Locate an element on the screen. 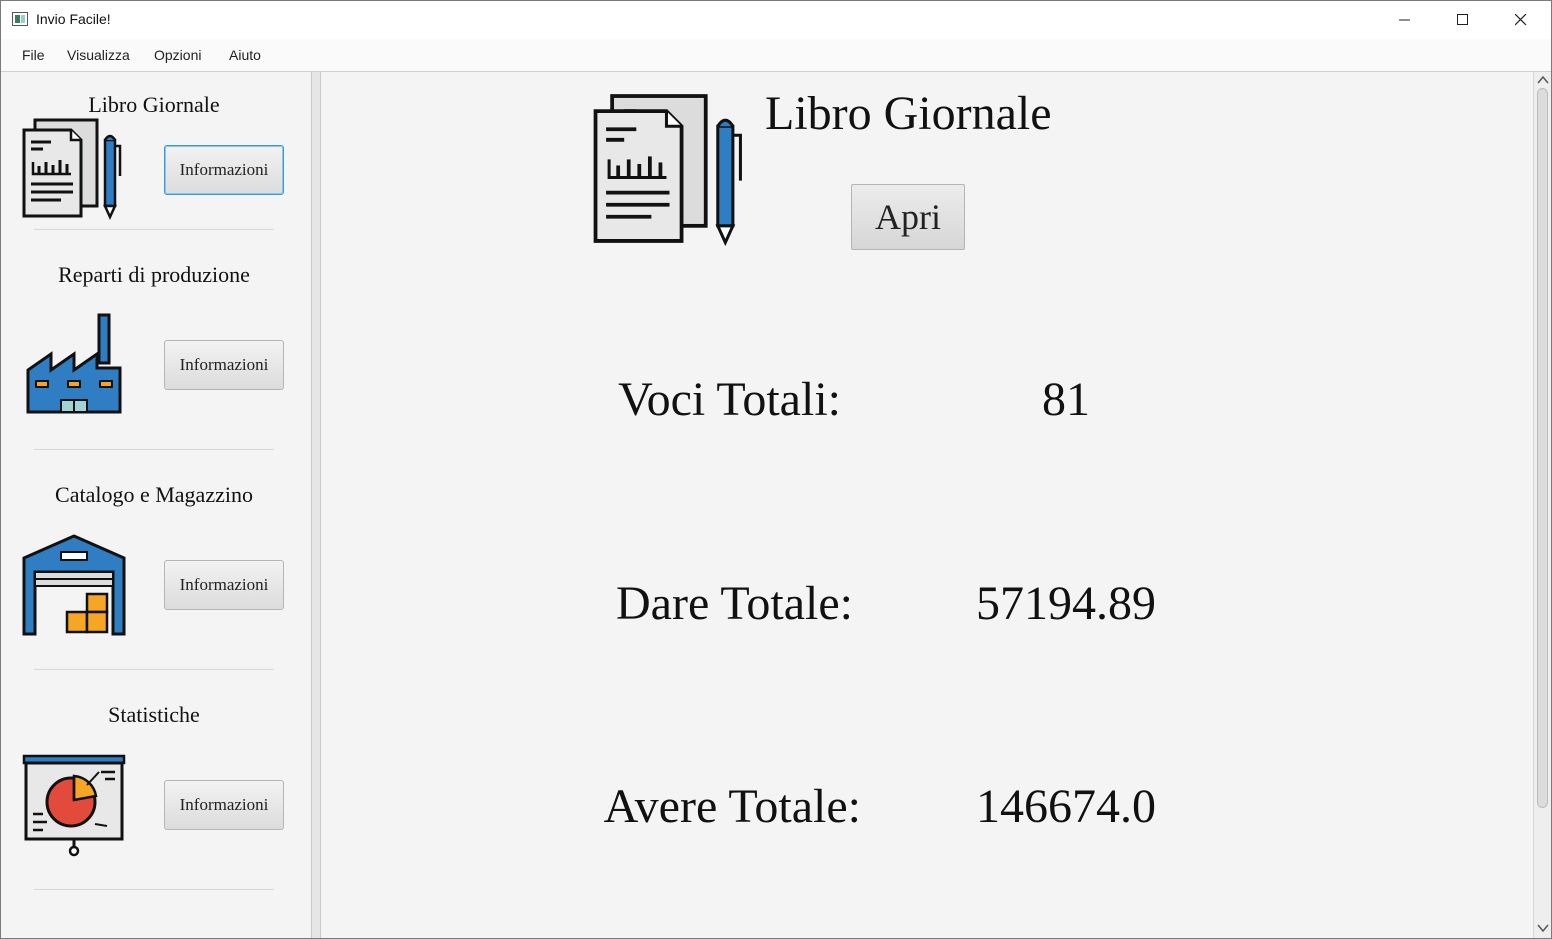 The width and height of the screenshot is (1552, 939). app-icon is located at coordinates (20, 19).